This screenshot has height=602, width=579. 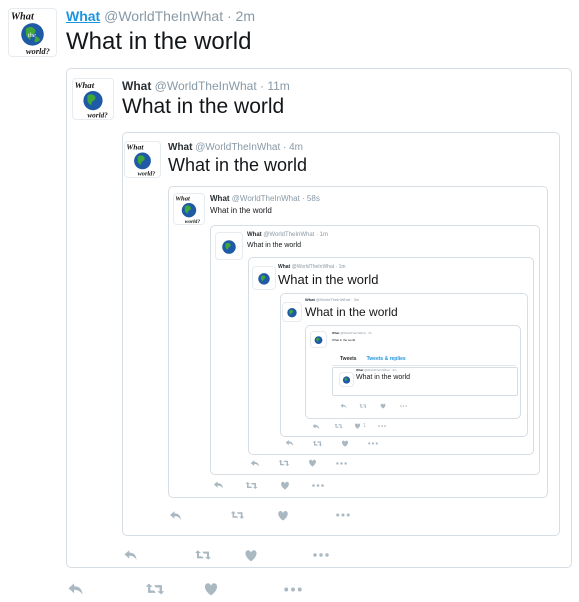 I want to click on tweet-header: What @WorldTheInWhat · 2h, so click(x=352, y=333).